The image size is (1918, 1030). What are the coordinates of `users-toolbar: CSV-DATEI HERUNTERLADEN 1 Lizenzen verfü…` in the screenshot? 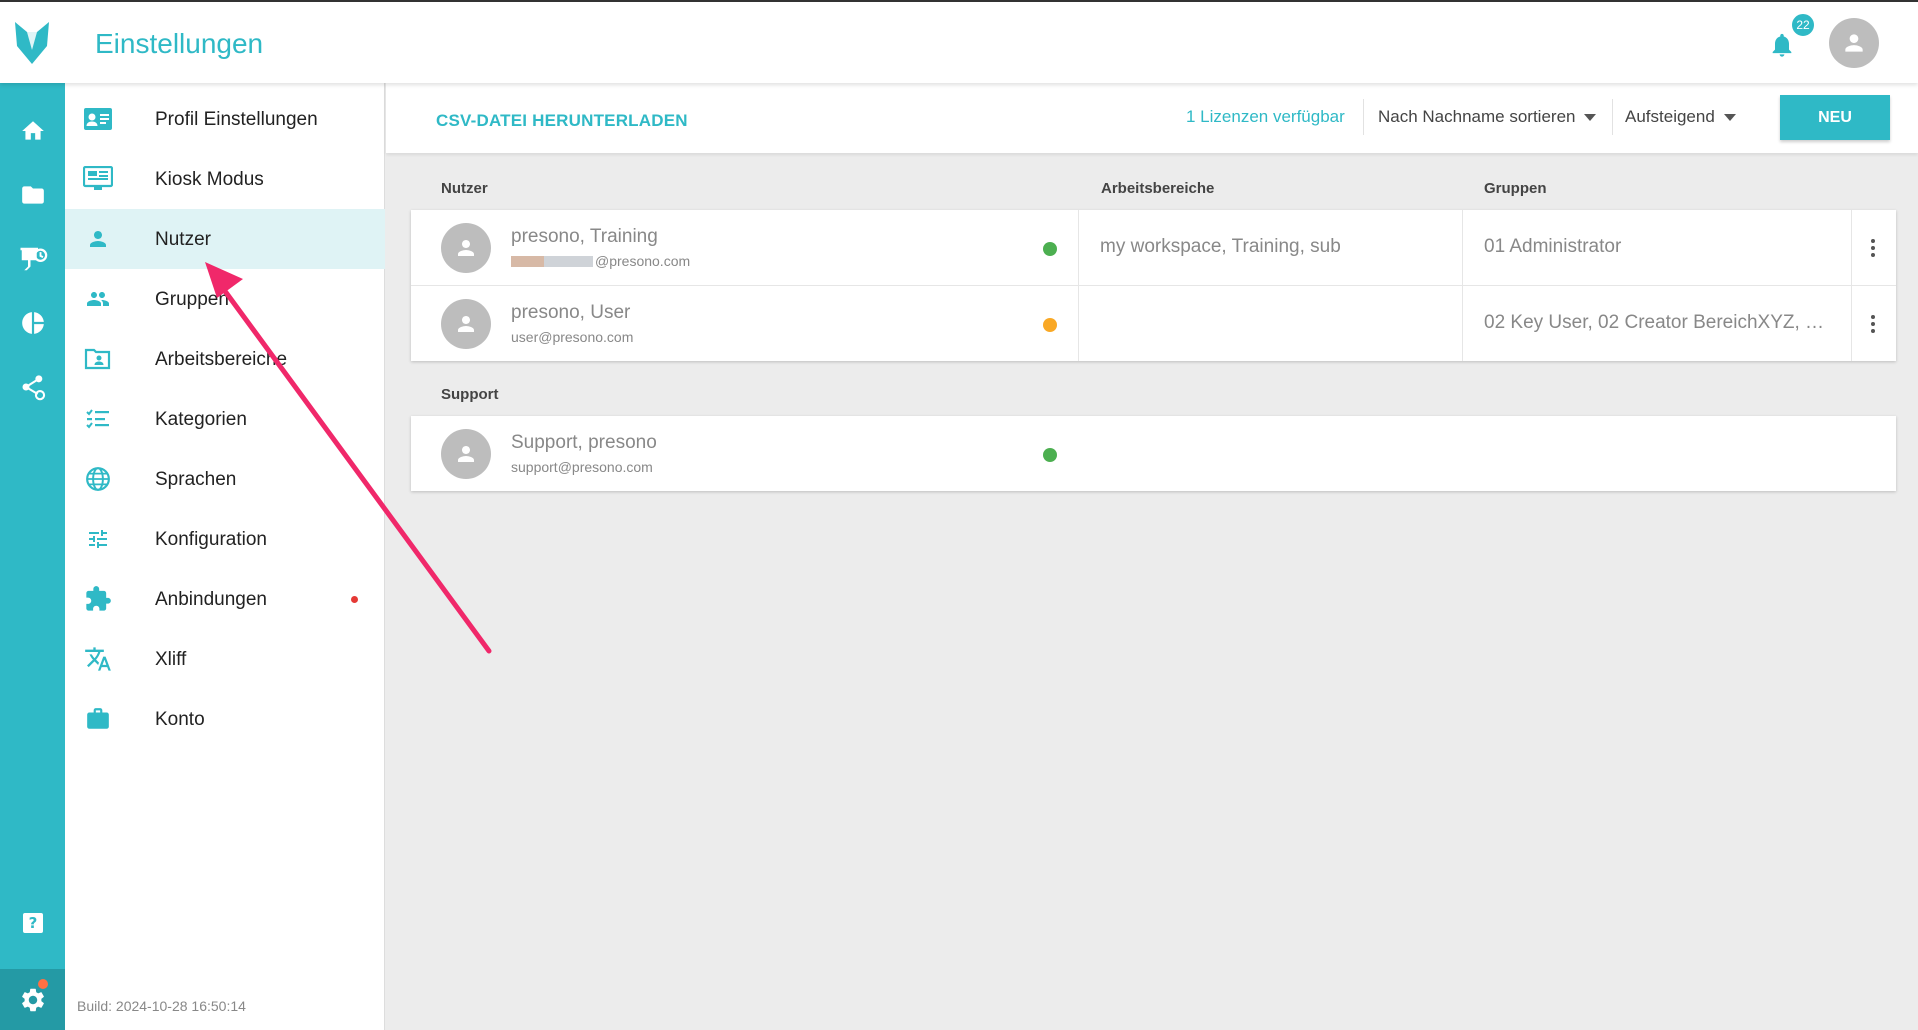 It's located at (1152, 118).